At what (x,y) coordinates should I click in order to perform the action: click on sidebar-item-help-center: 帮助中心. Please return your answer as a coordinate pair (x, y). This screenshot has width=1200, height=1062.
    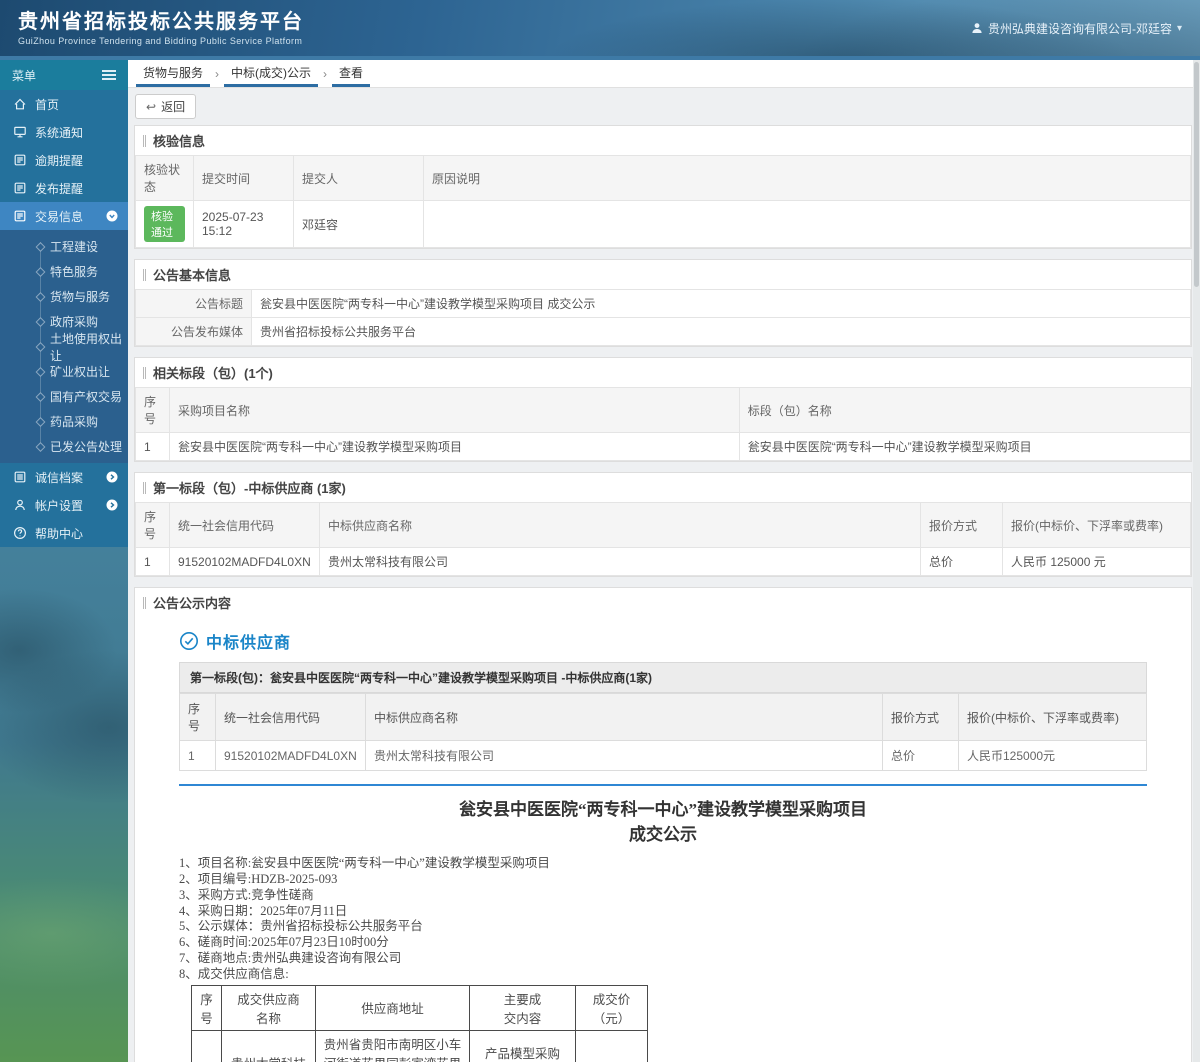
    Looking at the image, I should click on (64, 533).